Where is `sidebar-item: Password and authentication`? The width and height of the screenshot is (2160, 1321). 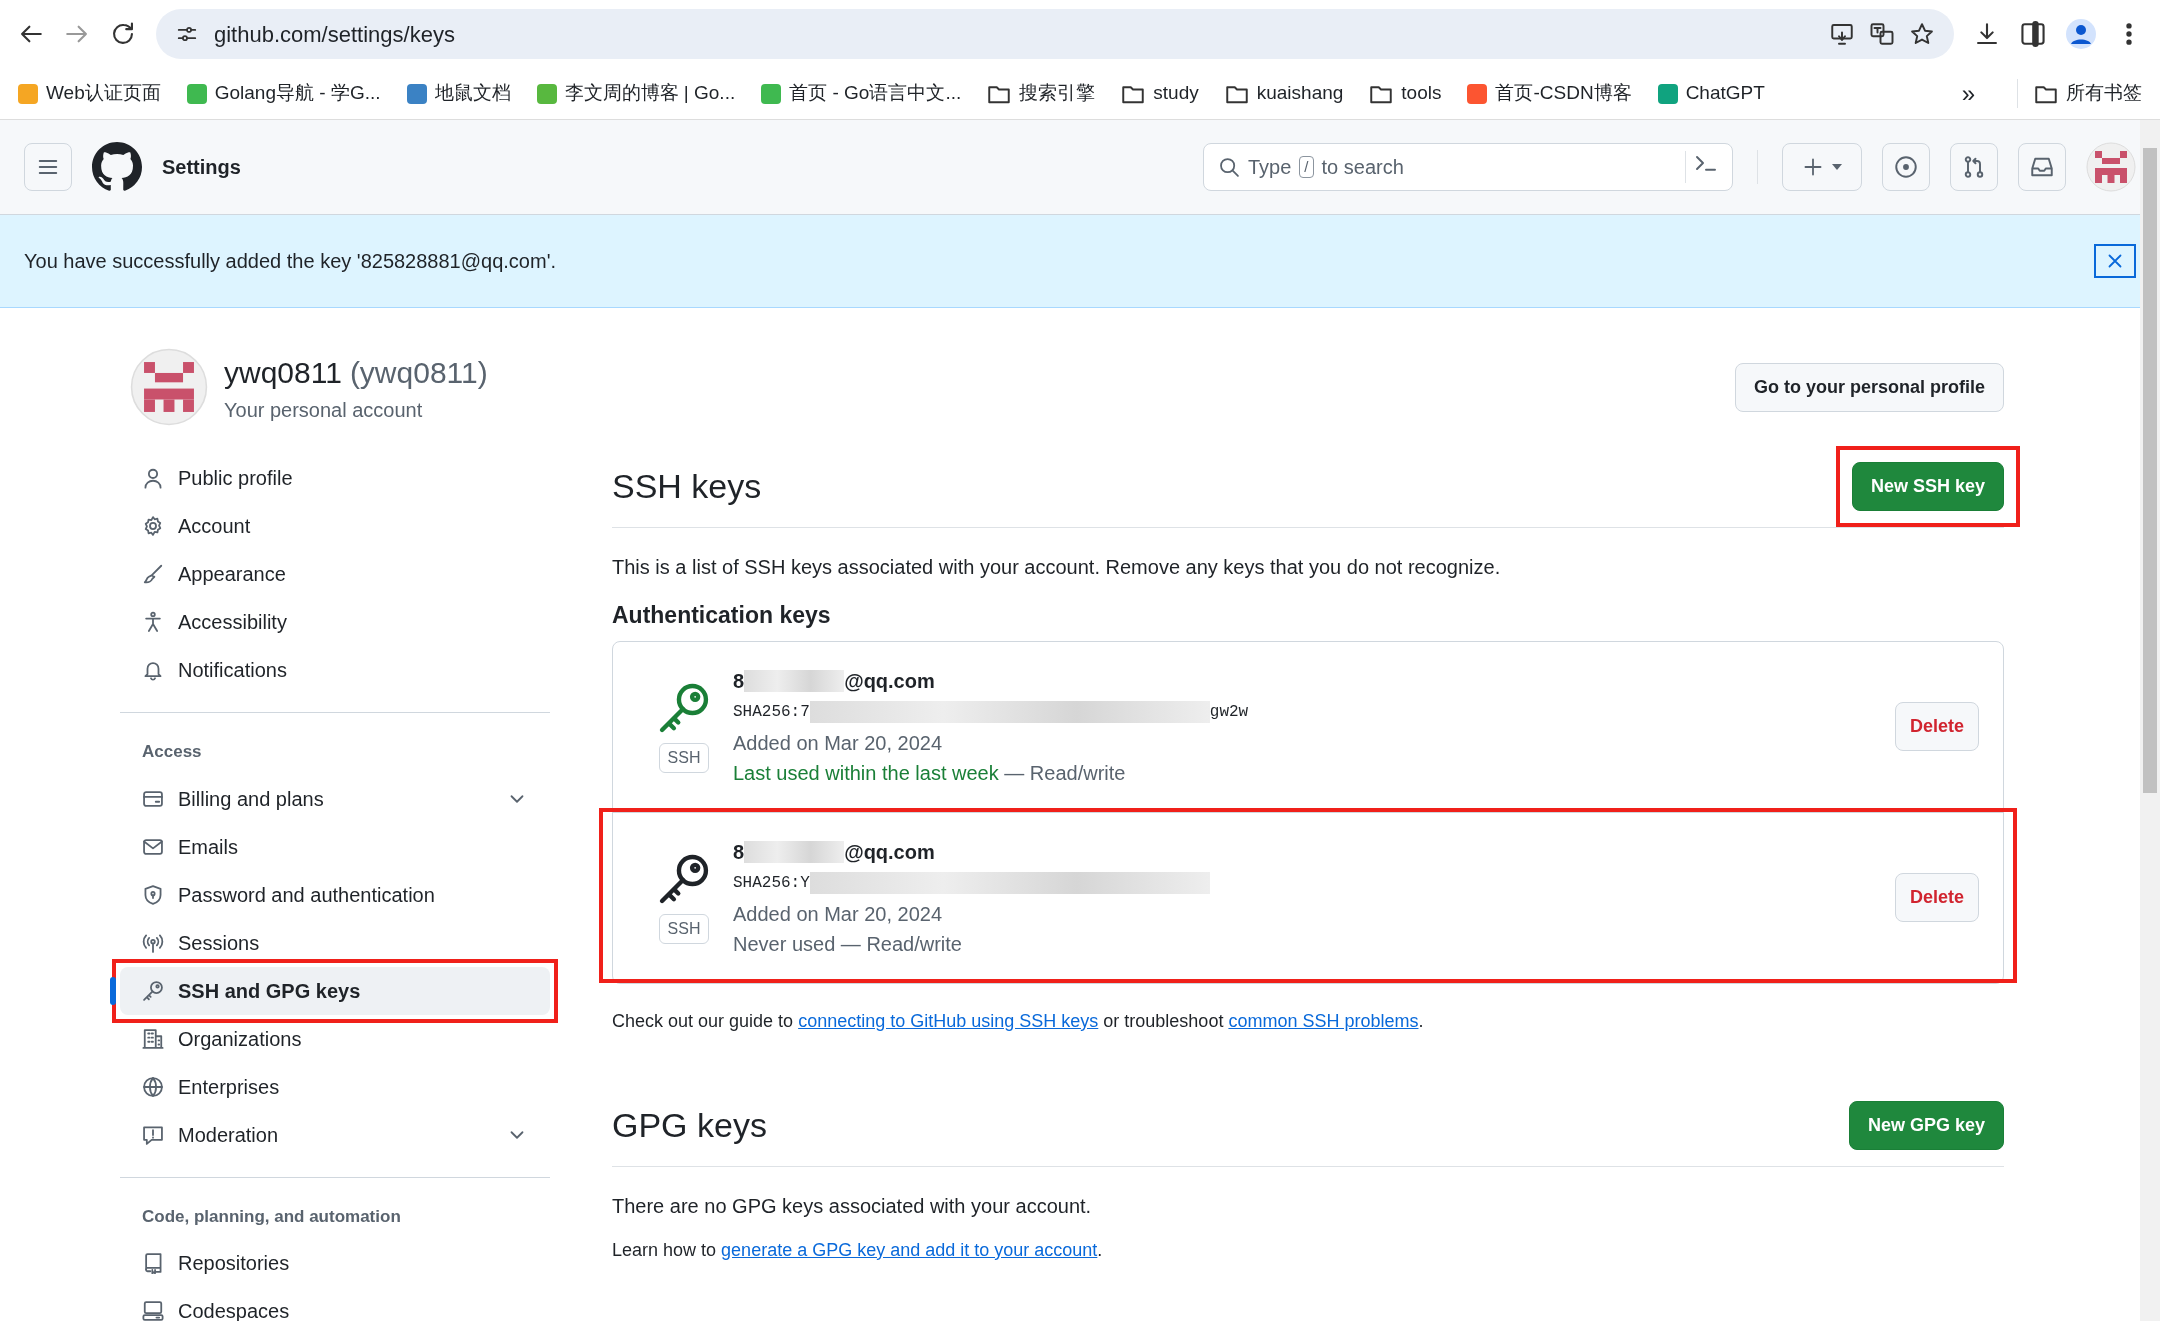
sidebar-item: Password and authentication is located at coordinates (335, 894).